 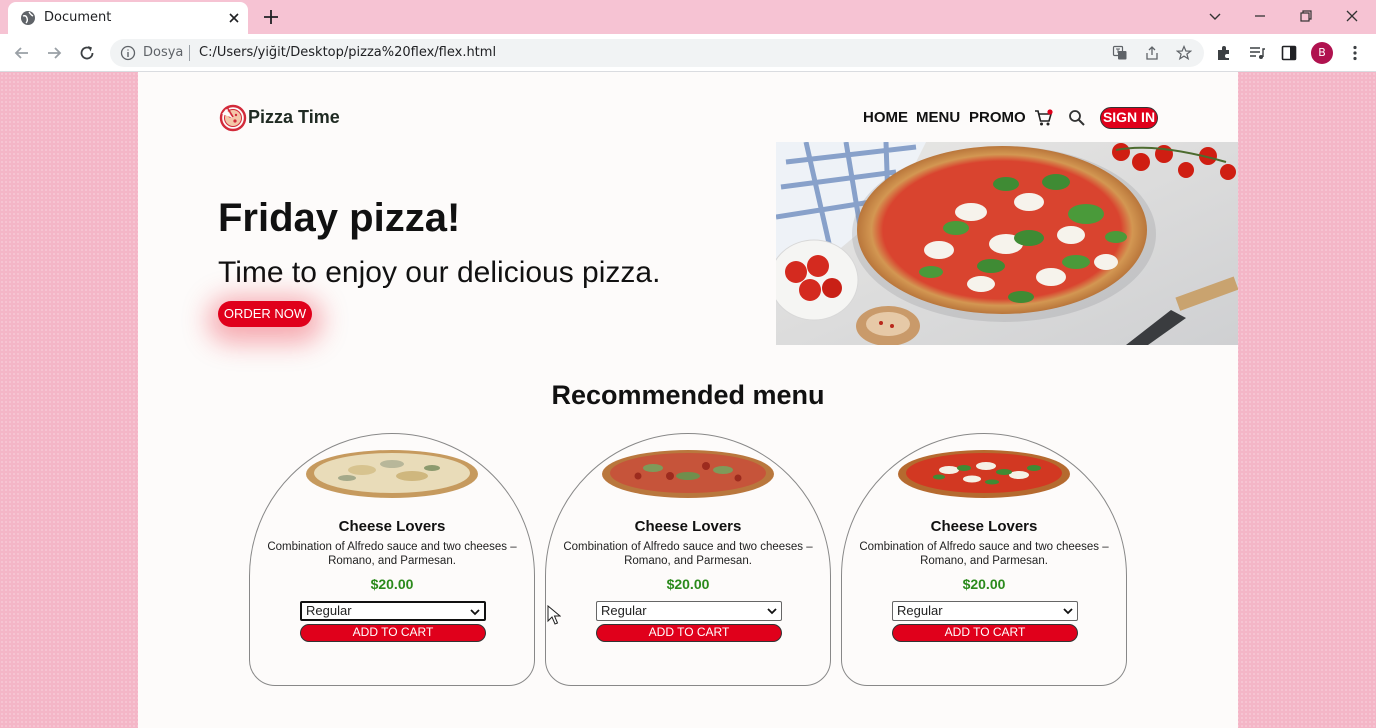 I want to click on hero-title: Friday pizza!, so click(x=339, y=218).